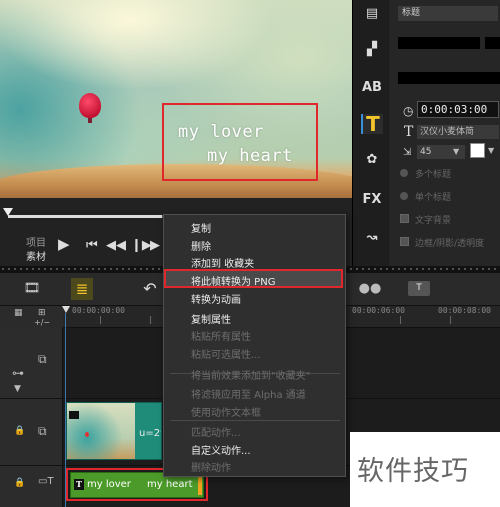 This screenshot has width=500, height=507. What do you see at coordinates (141, 245) in the screenshot?
I see `next-frame-icon: ❙▶` at bounding box center [141, 245].